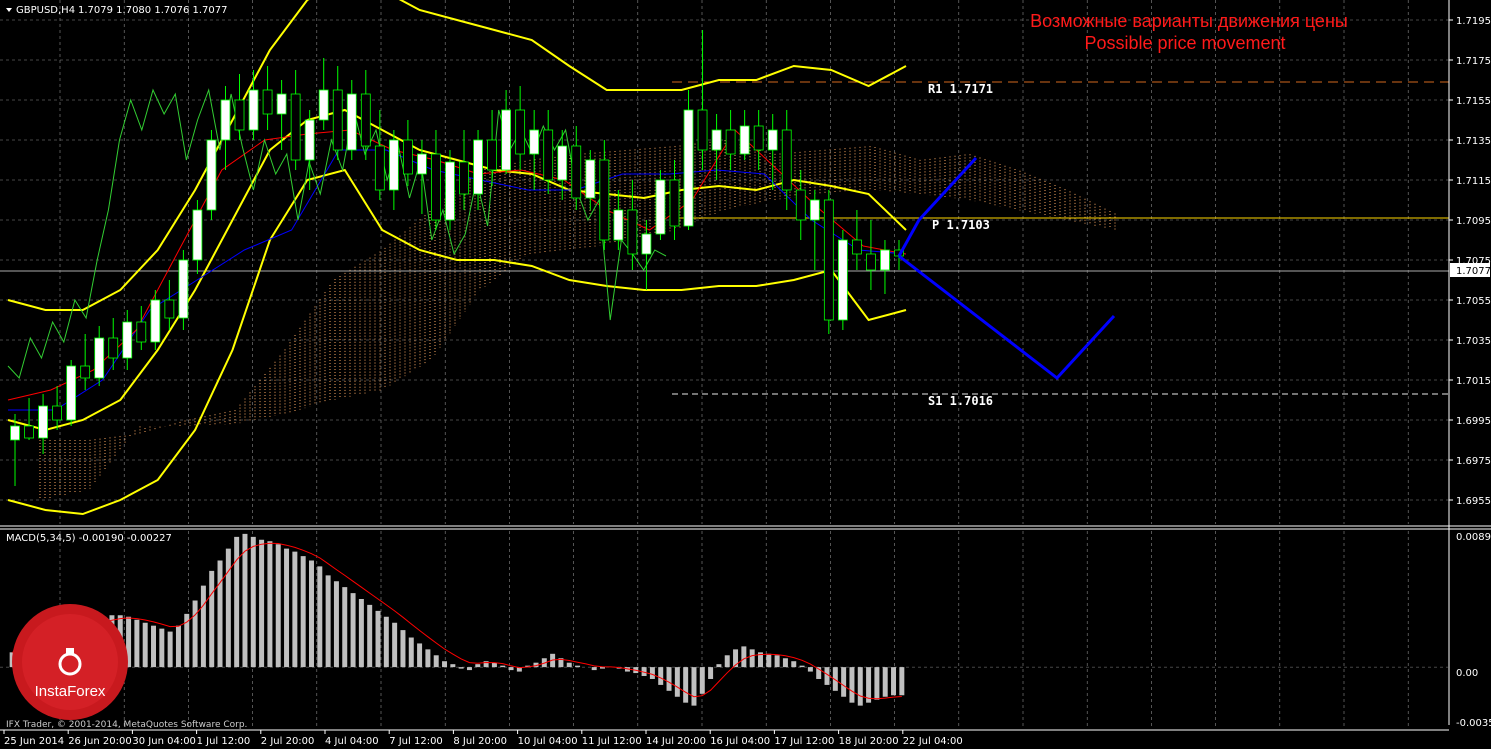  What do you see at coordinates (961, 225) in the screenshot?
I see `p-label: P 1.7103` at bounding box center [961, 225].